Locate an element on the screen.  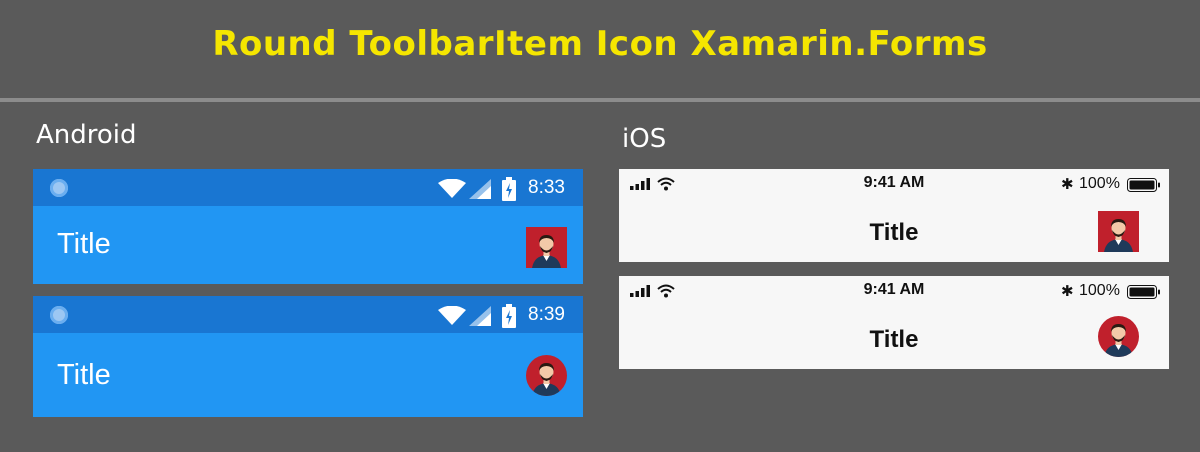
android-status-bar: 8:39 is located at coordinates (308, 314).